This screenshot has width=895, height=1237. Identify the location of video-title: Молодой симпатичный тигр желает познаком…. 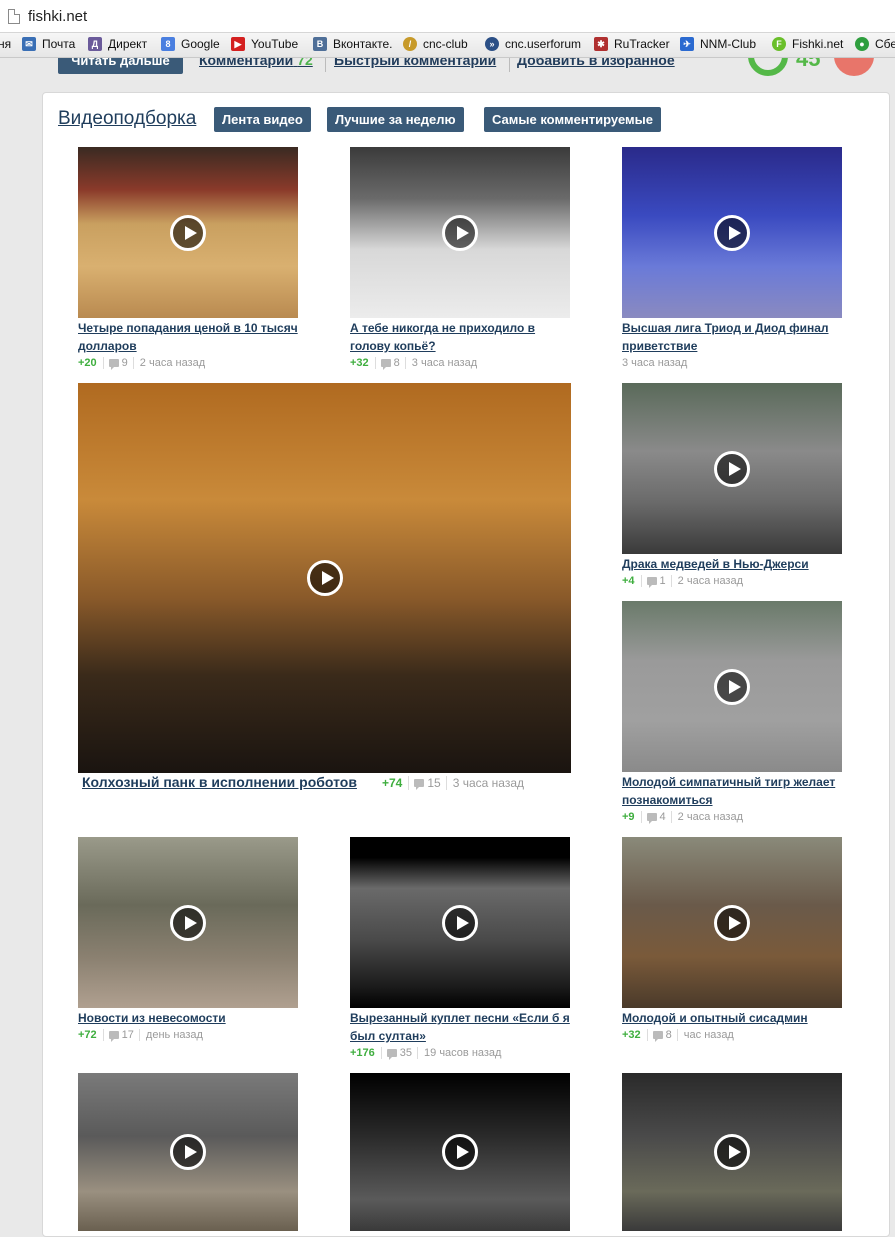
(732, 791).